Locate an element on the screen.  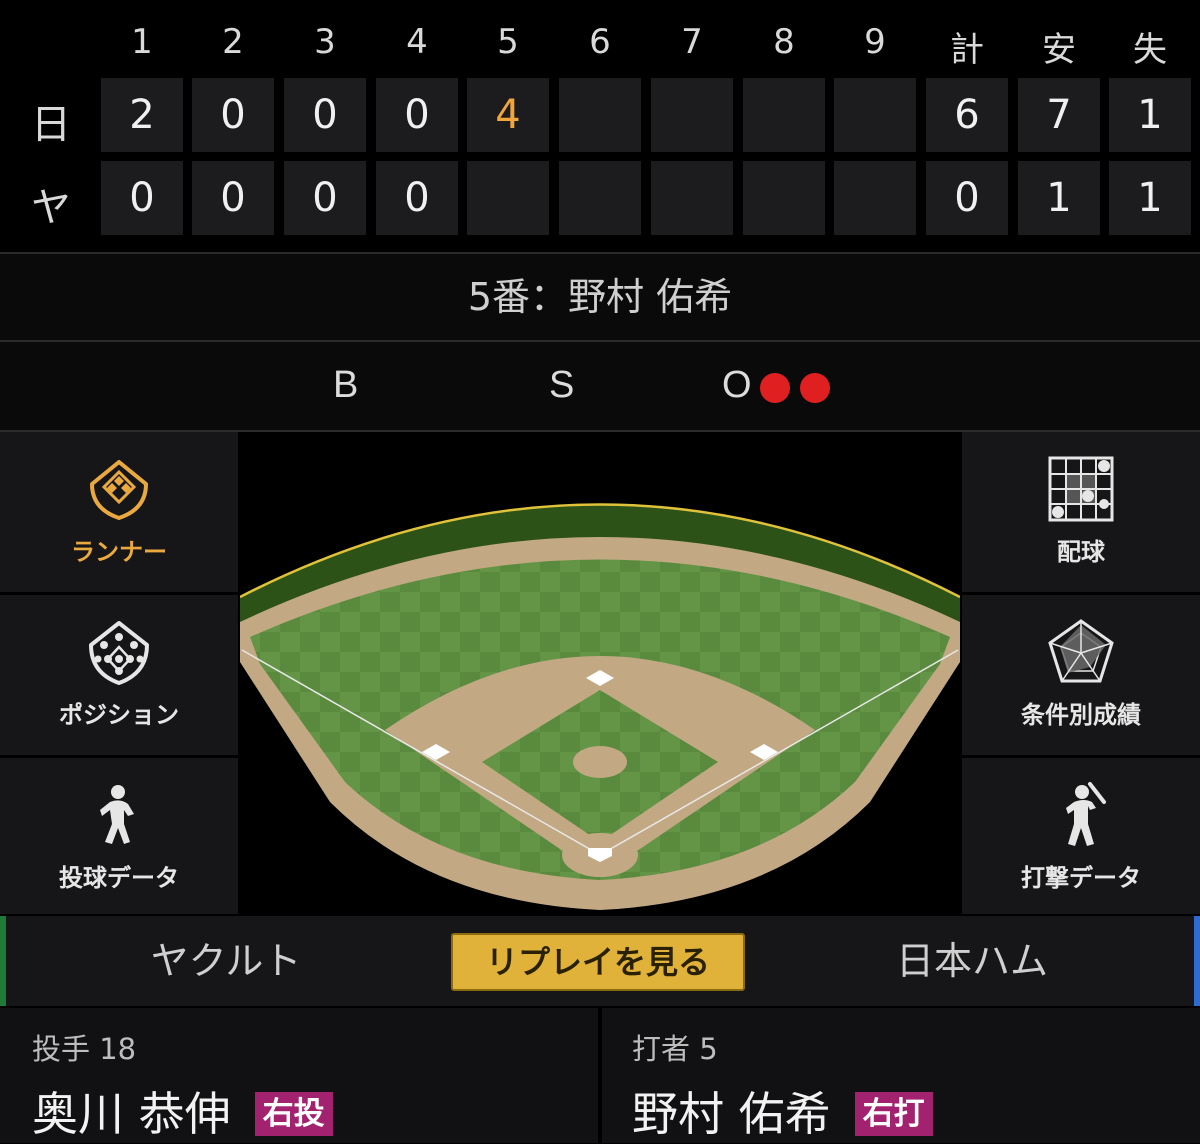
menu-pitching-data: 投球データ is located at coordinates (119, 836).